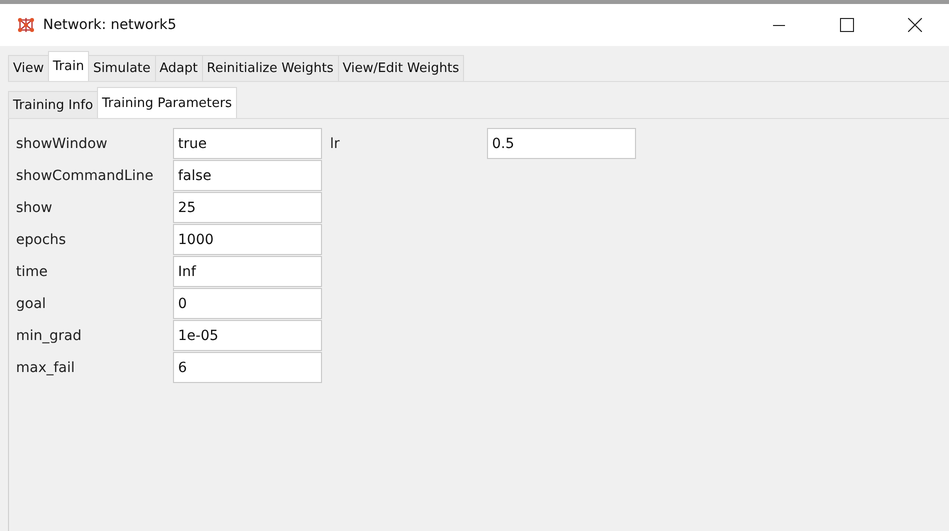 Image resolution: width=949 pixels, height=531 pixels. What do you see at coordinates (53, 104) in the screenshot?
I see `tab: Training Info` at bounding box center [53, 104].